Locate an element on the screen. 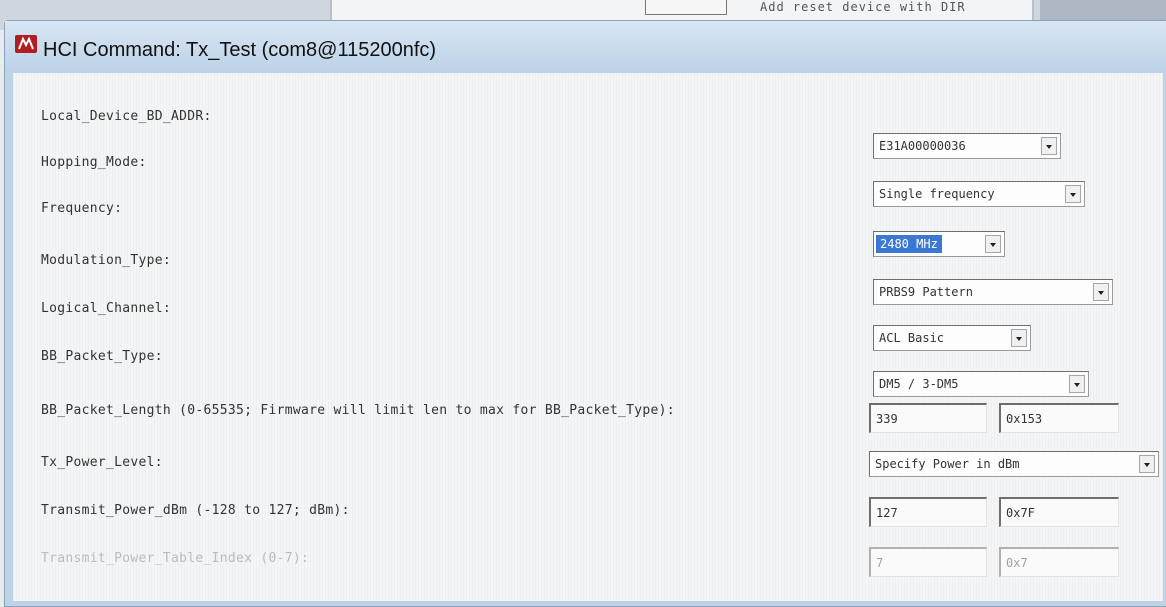 The height and width of the screenshot is (607, 1166). logical-channel-label: Logical_Channel: is located at coordinates (106, 308).